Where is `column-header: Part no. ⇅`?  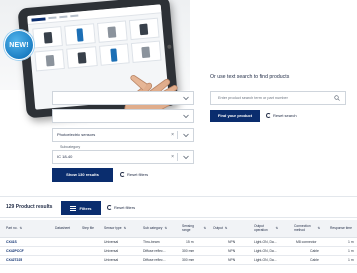
column-header: Part no. ⇅ is located at coordinates (26, 229).